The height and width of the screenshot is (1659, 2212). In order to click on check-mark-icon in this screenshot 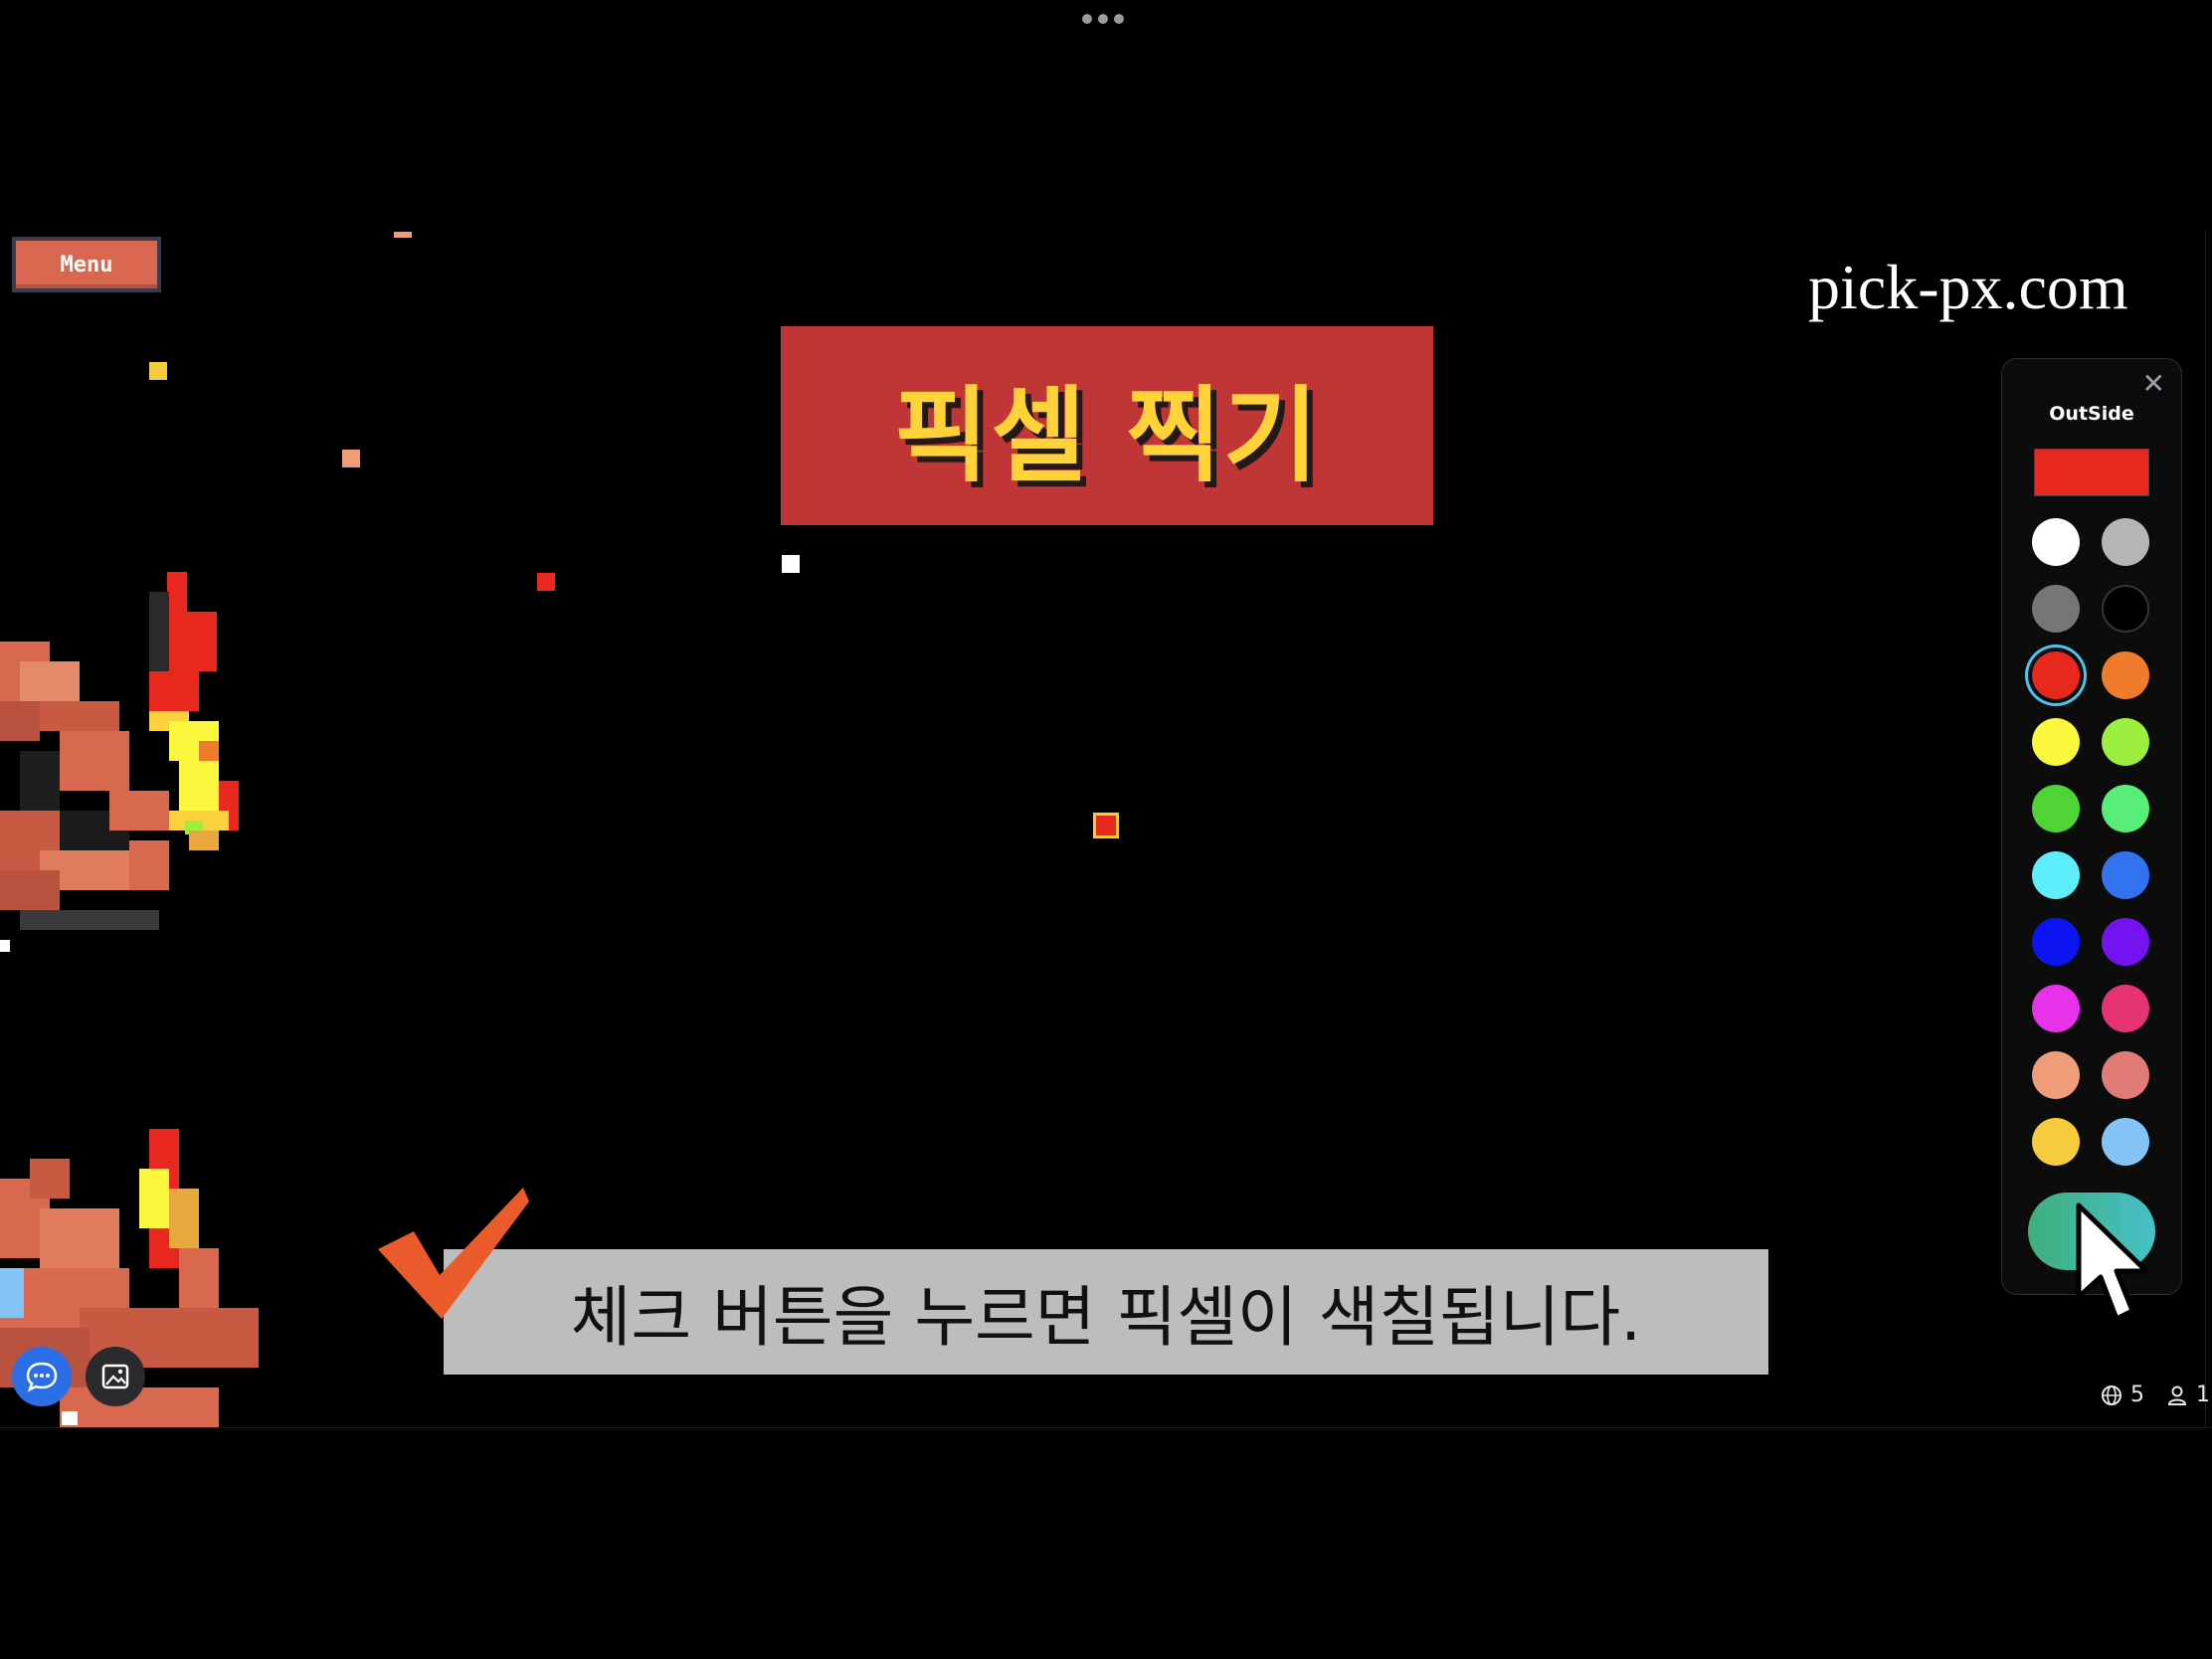, I will do `click(453, 1253)`.